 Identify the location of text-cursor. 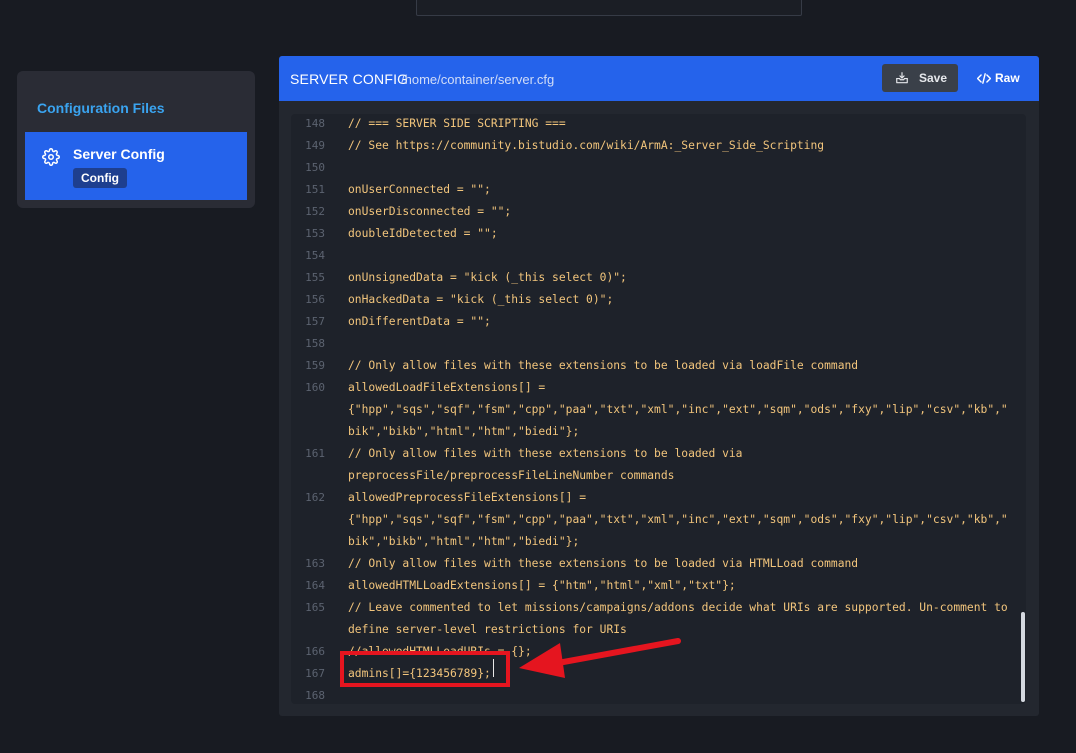
(493, 668).